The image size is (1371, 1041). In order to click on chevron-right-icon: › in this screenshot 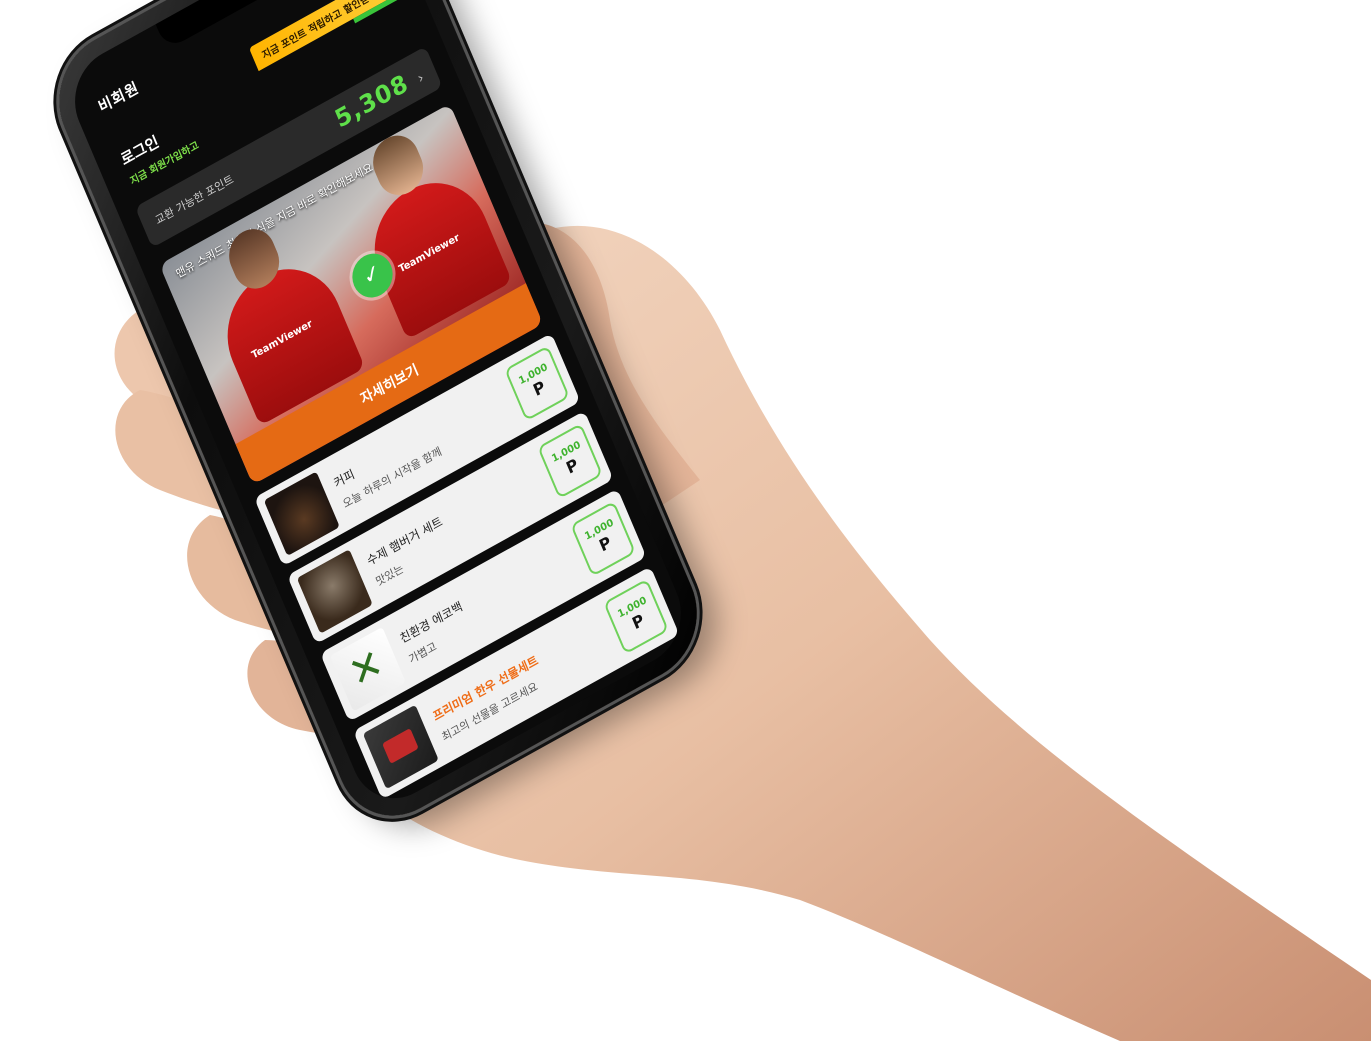, I will do `click(421, 78)`.